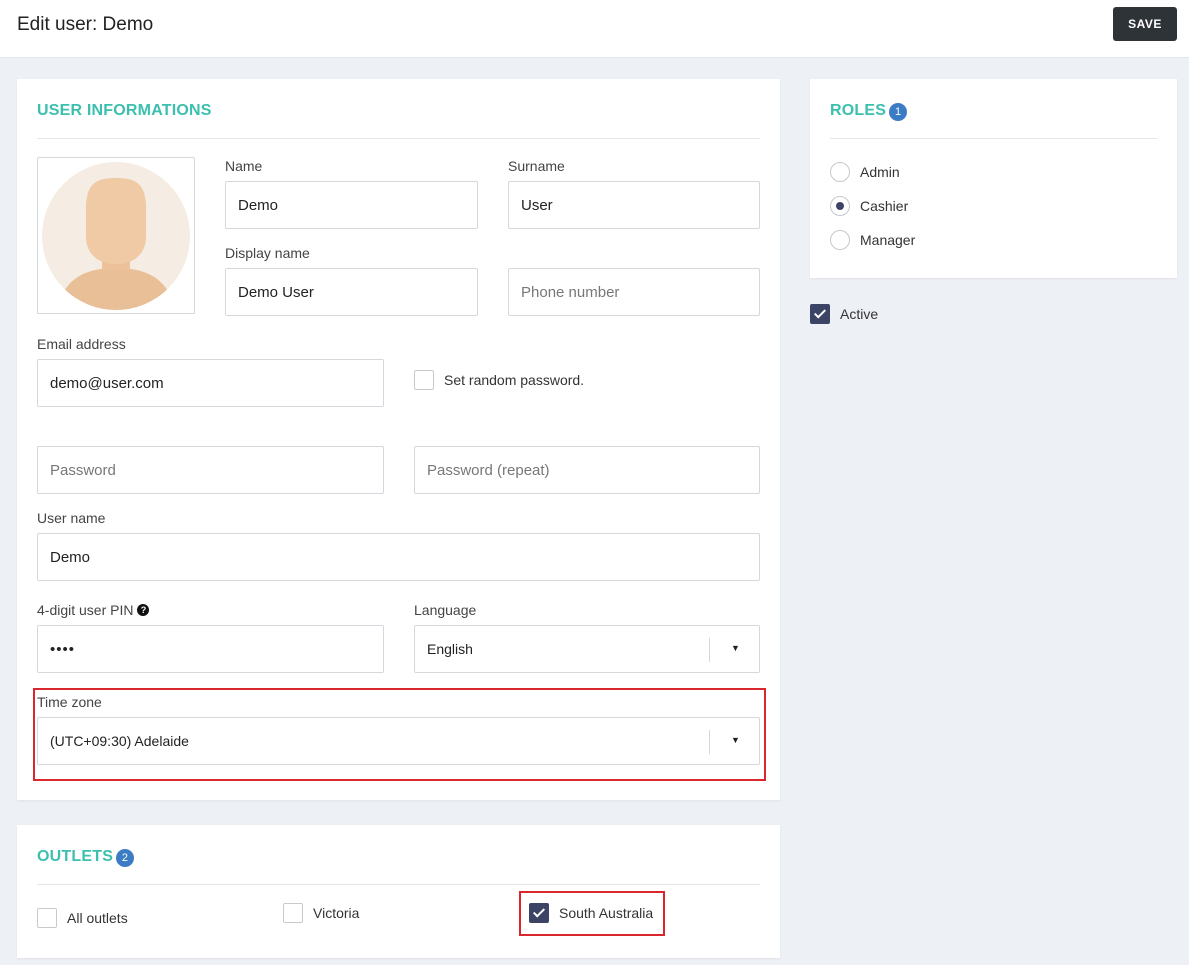 The height and width of the screenshot is (965, 1189). I want to click on timezone-select: (UTC+09:30) Adelaide ▼, so click(398, 741).